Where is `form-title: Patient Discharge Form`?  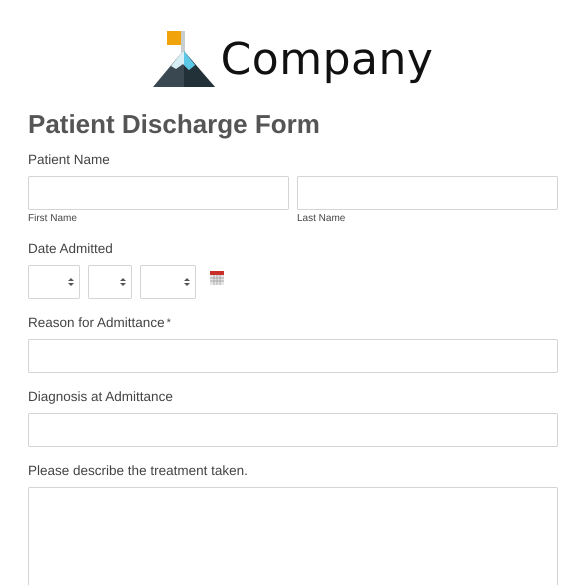
form-title: Patient Discharge Form is located at coordinates (174, 124).